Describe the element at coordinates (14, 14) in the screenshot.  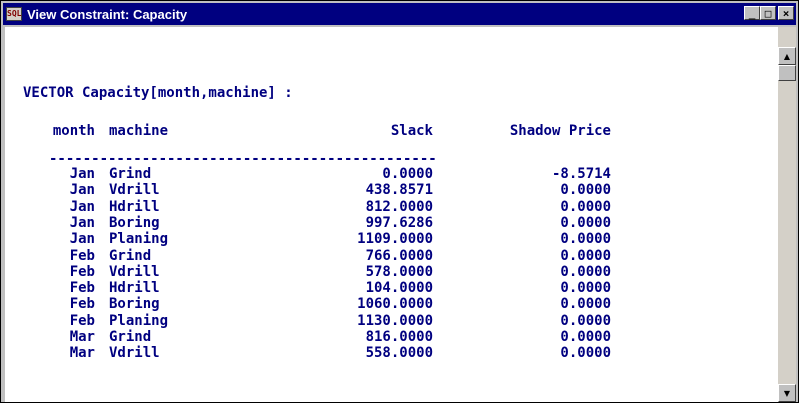
I see `sql-app-icon: SQL` at that location.